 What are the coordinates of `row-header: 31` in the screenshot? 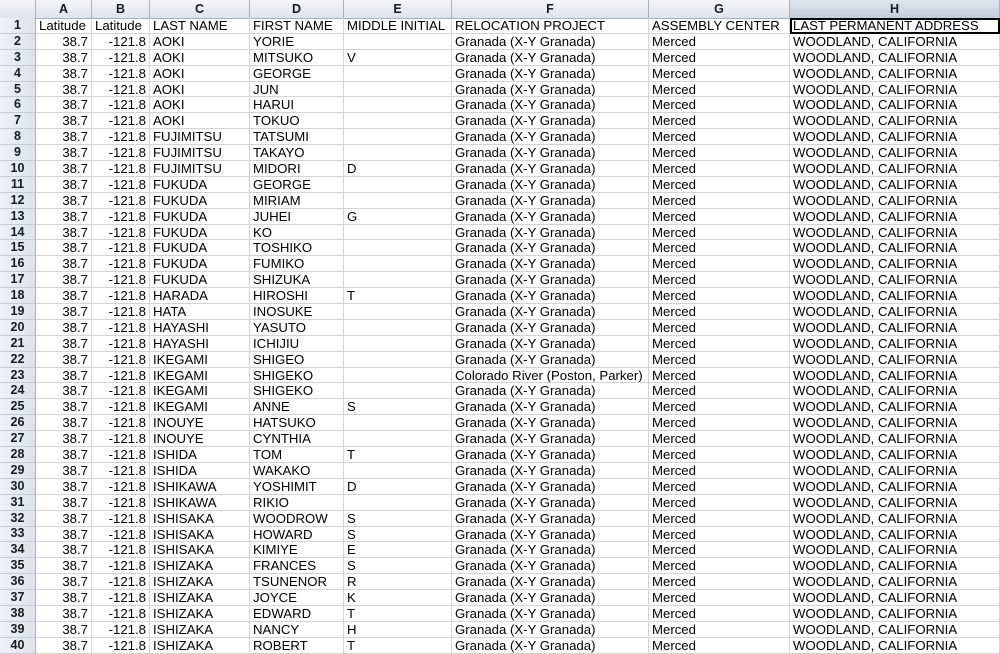 It's located at (18, 503).